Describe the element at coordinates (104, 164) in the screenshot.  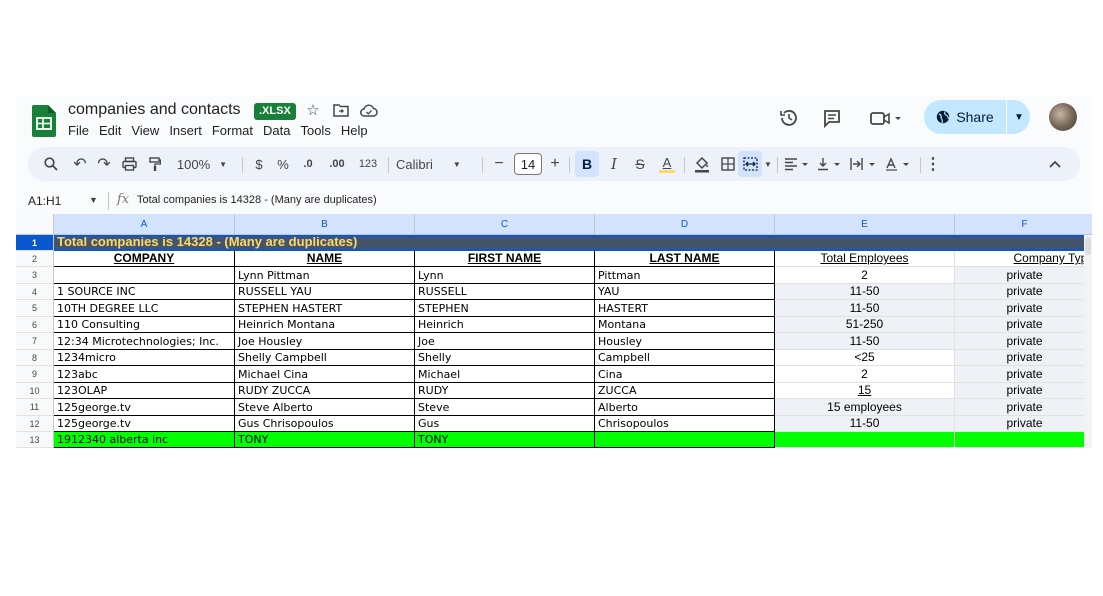
I see `redo-icon: ↷` at that location.